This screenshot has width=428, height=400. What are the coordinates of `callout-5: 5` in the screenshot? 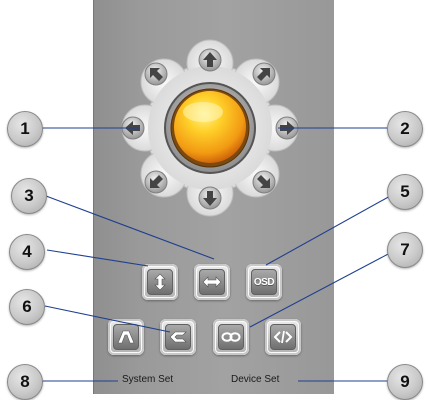 It's located at (405, 192).